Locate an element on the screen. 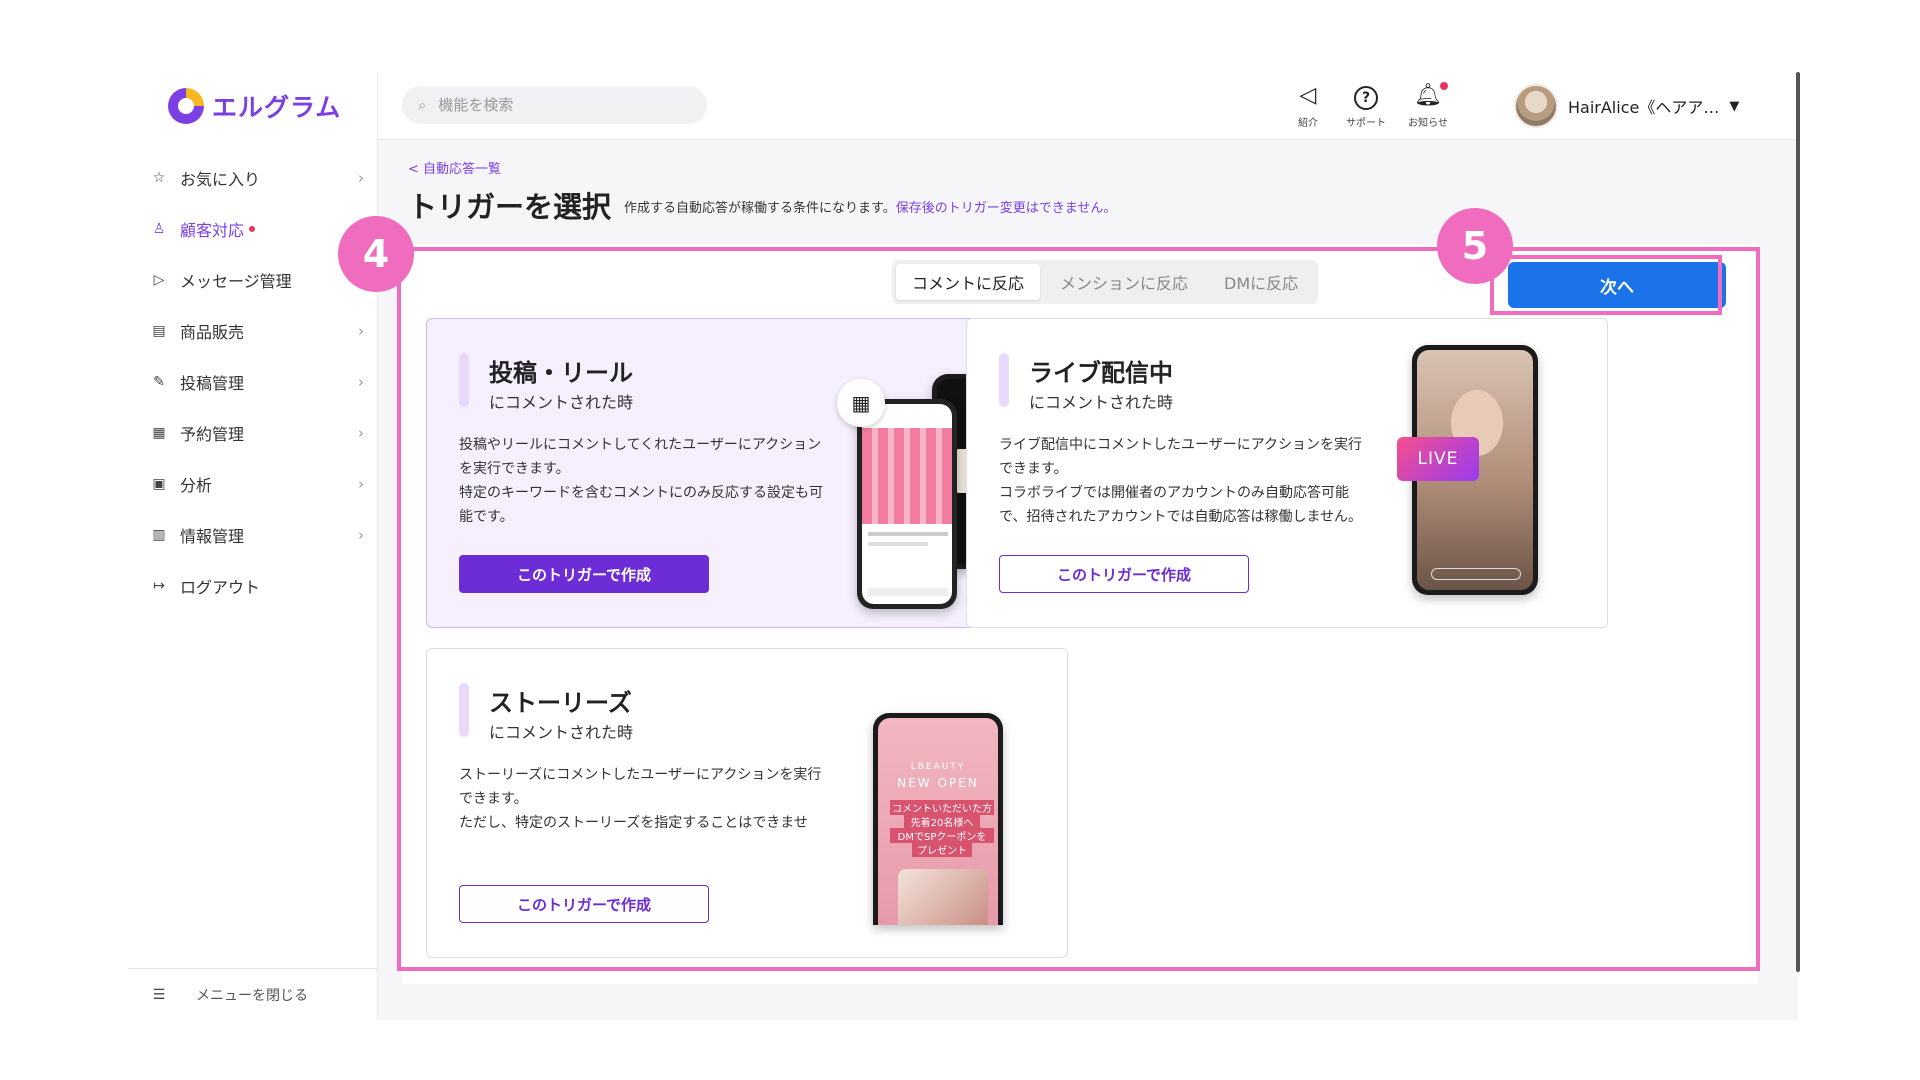  search-icon: ⌕ is located at coordinates (422, 105).